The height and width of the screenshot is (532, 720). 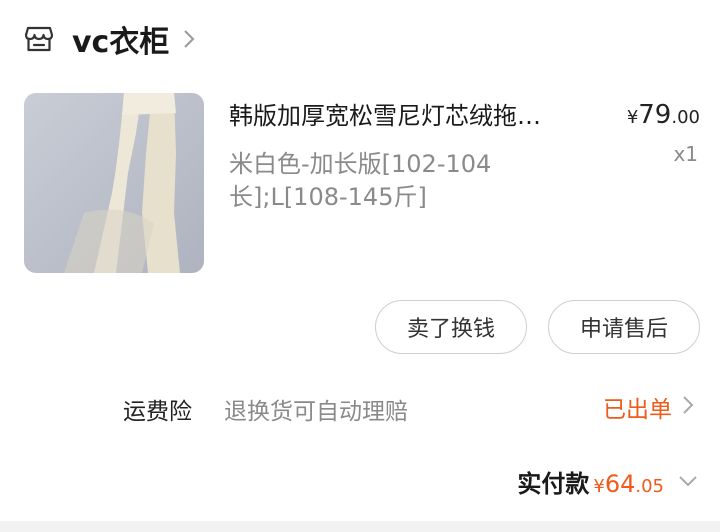 What do you see at coordinates (649, 486) in the screenshot?
I see `payment-decimal: .05` at bounding box center [649, 486].